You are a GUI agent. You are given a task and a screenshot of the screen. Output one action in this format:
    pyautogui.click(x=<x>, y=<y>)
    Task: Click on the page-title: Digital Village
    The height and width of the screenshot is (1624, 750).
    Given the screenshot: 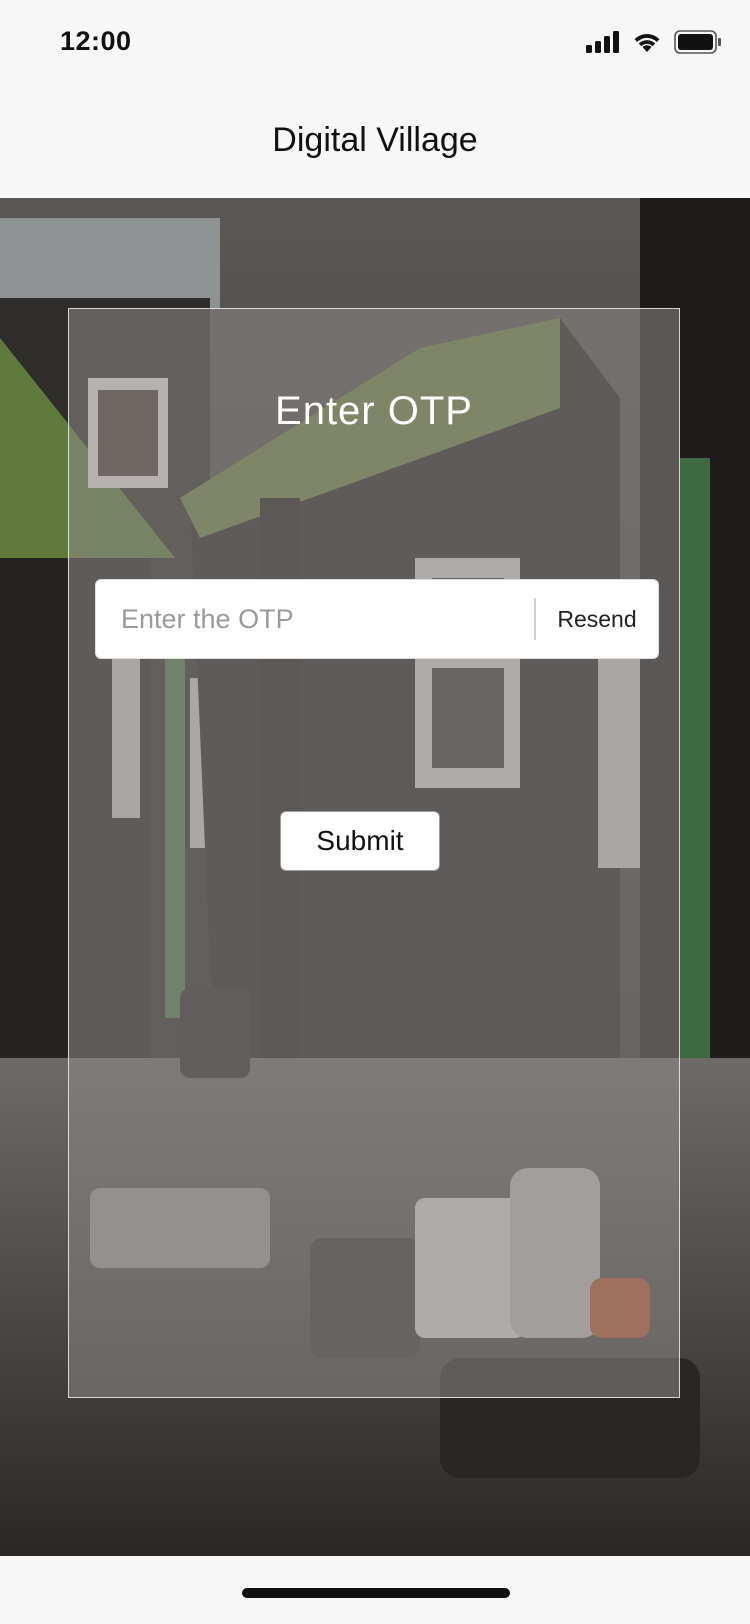 What is the action you would take?
    pyautogui.click(x=375, y=139)
    